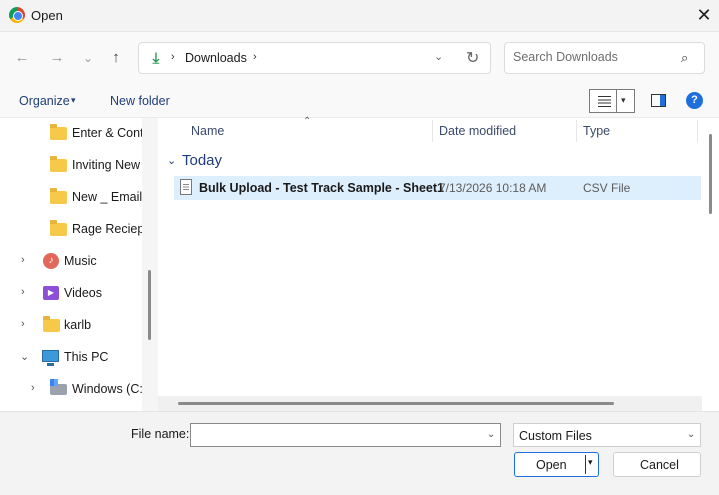 The width and height of the screenshot is (719, 495). I want to click on column-header-label: Type, so click(597, 131).